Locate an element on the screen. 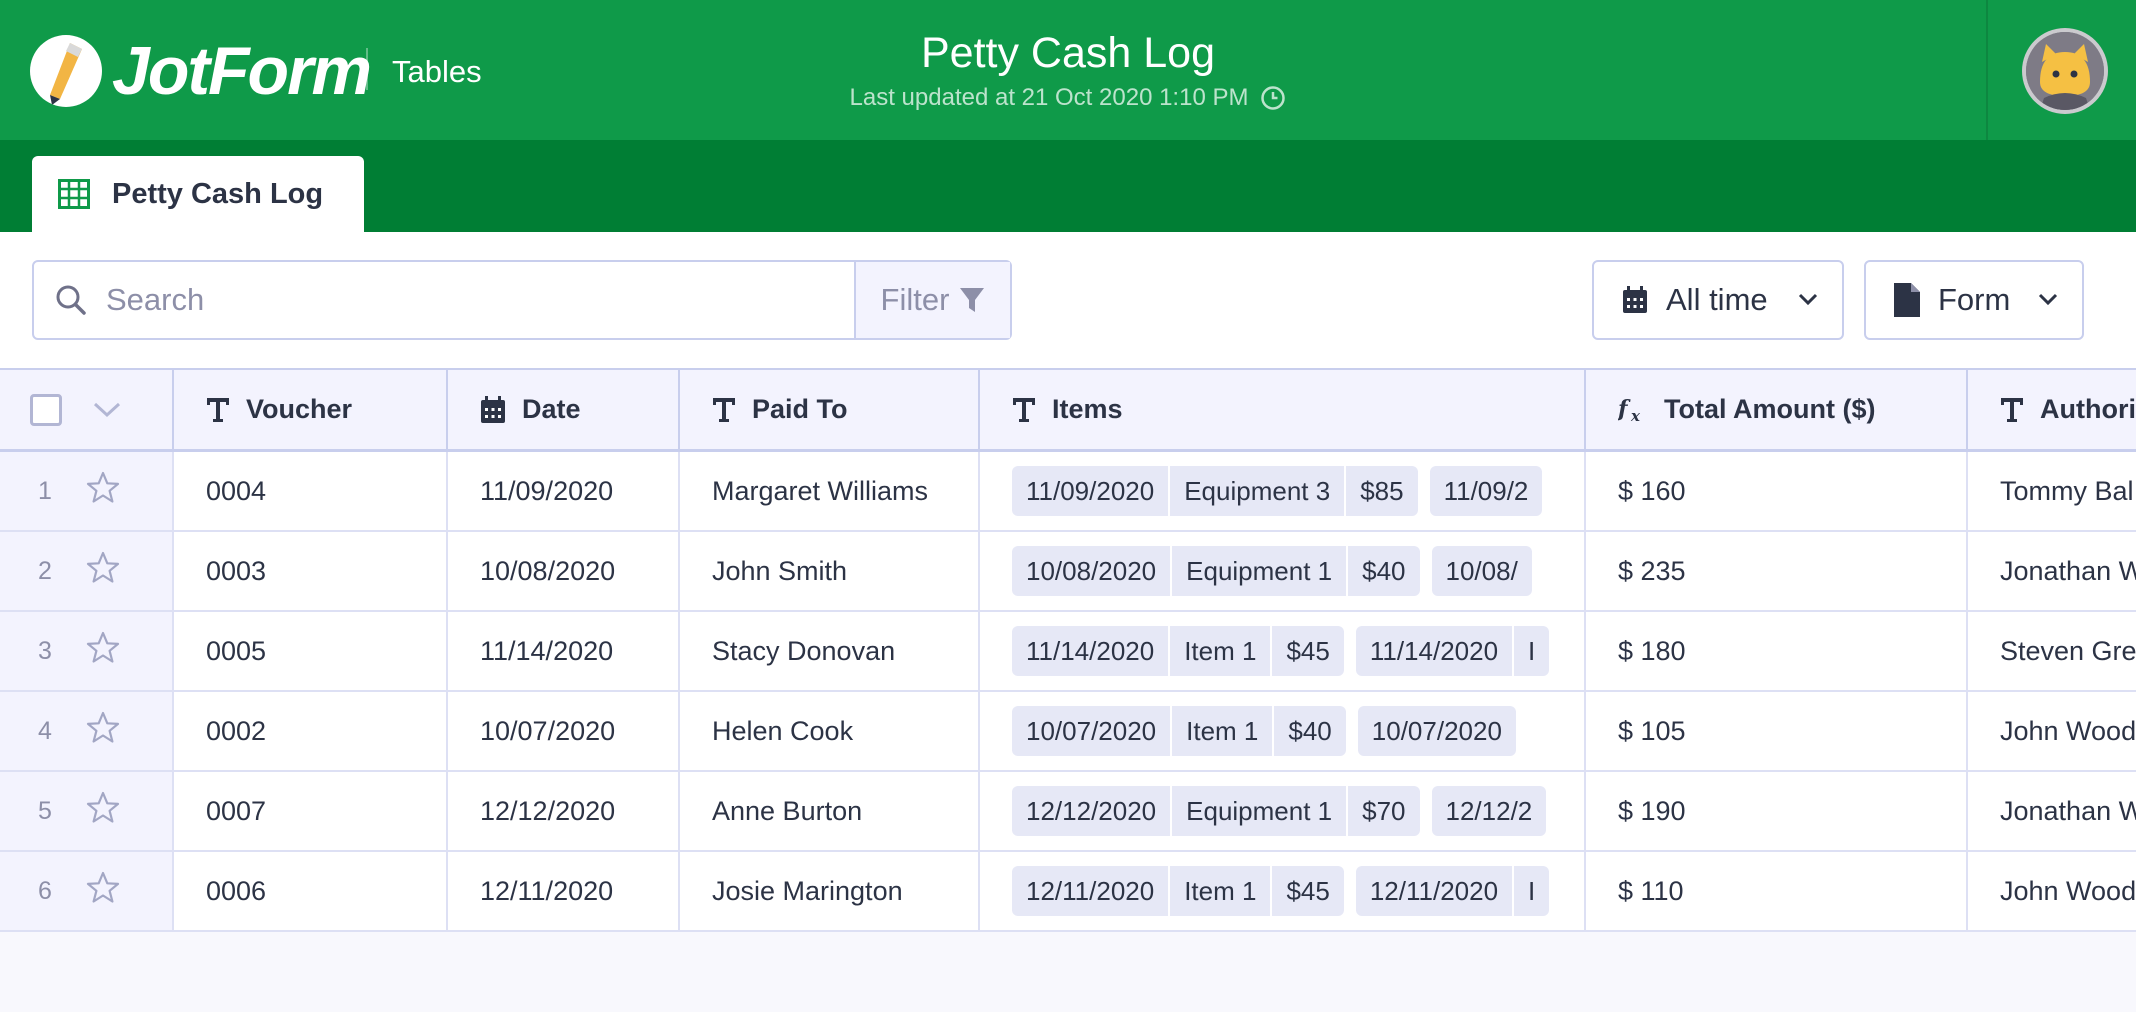 This screenshot has height=1012, width=2136. page-title: Petty Cash Log is located at coordinates (1068, 53).